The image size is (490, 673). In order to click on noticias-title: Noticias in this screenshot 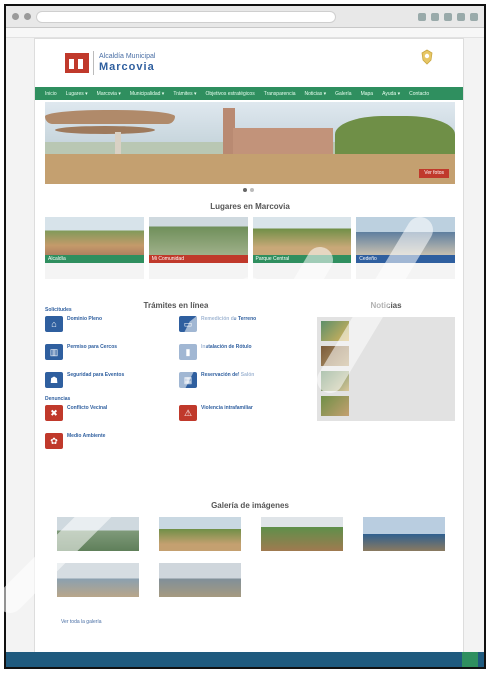, I will do `click(386, 305)`.